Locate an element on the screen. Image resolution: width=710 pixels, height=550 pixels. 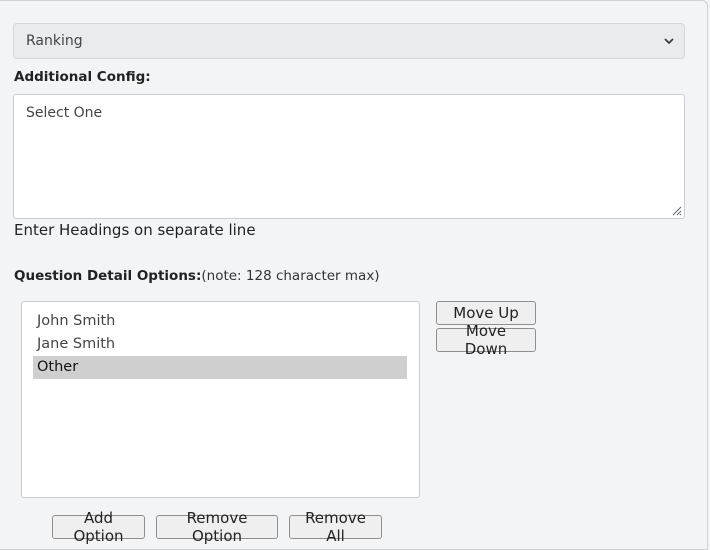
additional-config-label: Additional Config: is located at coordinates (82, 77).